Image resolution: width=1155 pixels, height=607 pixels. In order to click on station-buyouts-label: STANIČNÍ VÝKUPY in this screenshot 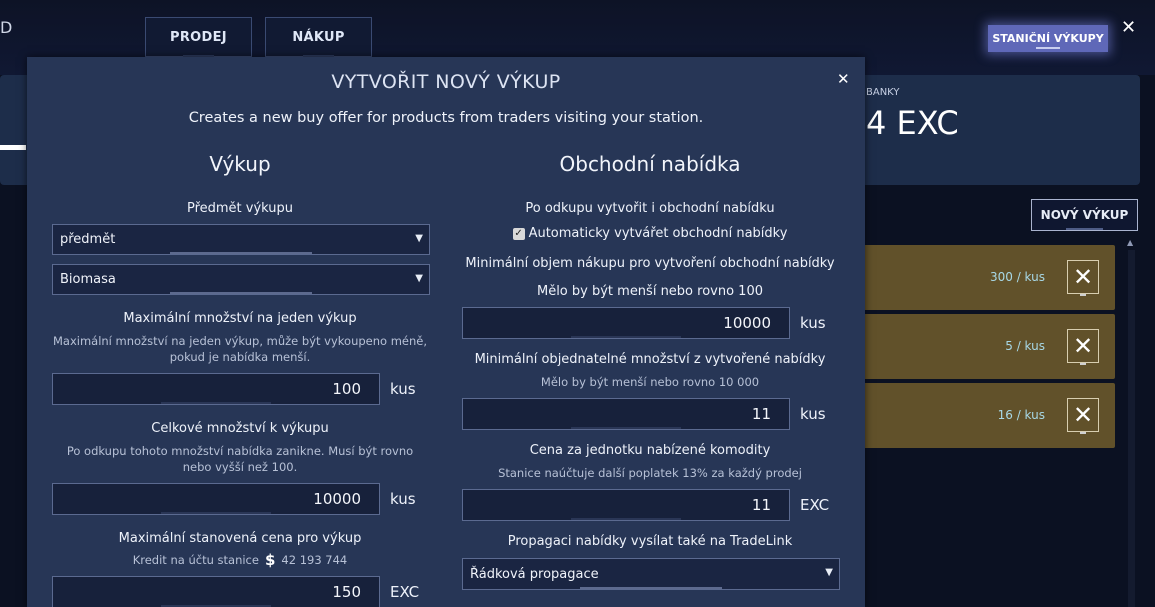, I will do `click(1048, 38)`.